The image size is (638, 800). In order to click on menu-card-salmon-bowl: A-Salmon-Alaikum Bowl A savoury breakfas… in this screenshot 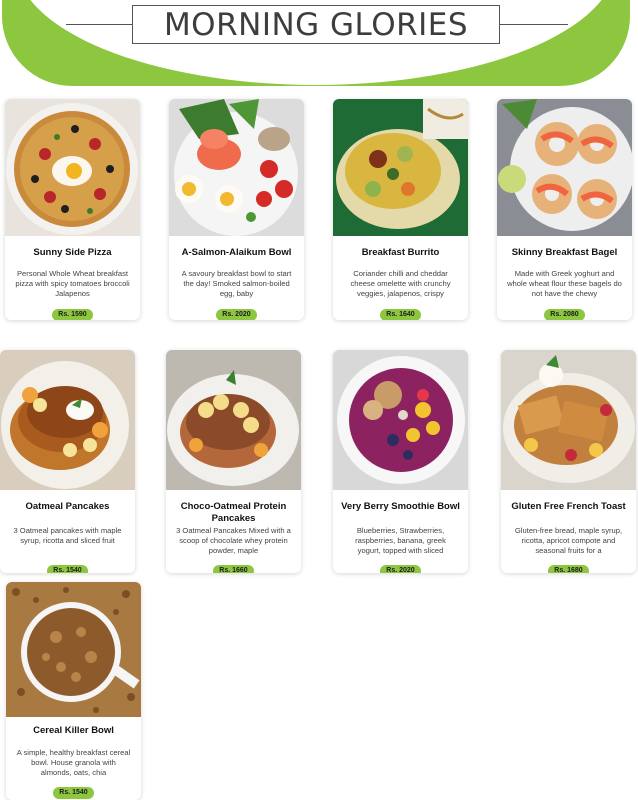, I will do `click(236, 209)`.